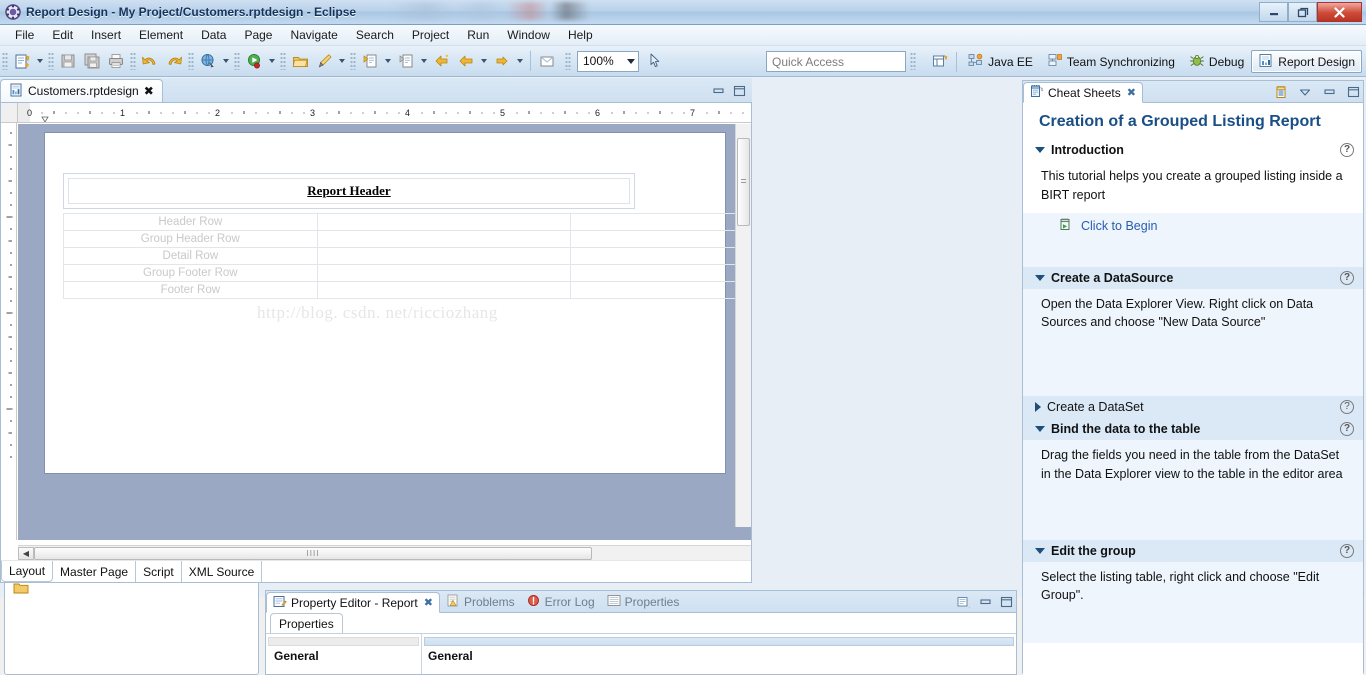 This screenshot has height=675, width=1366. I want to click on menu-run: Run, so click(478, 35).